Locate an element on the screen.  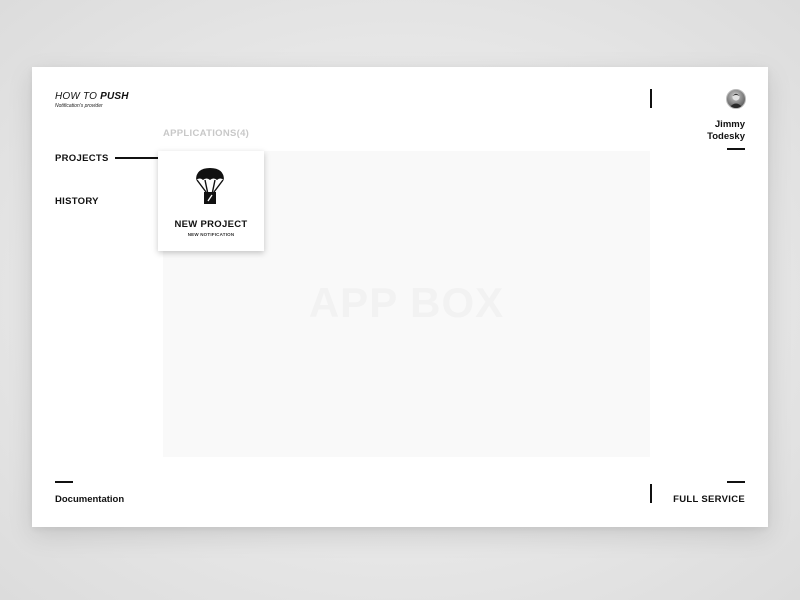
brand-title-prefix: HOW TO is located at coordinates (78, 96).